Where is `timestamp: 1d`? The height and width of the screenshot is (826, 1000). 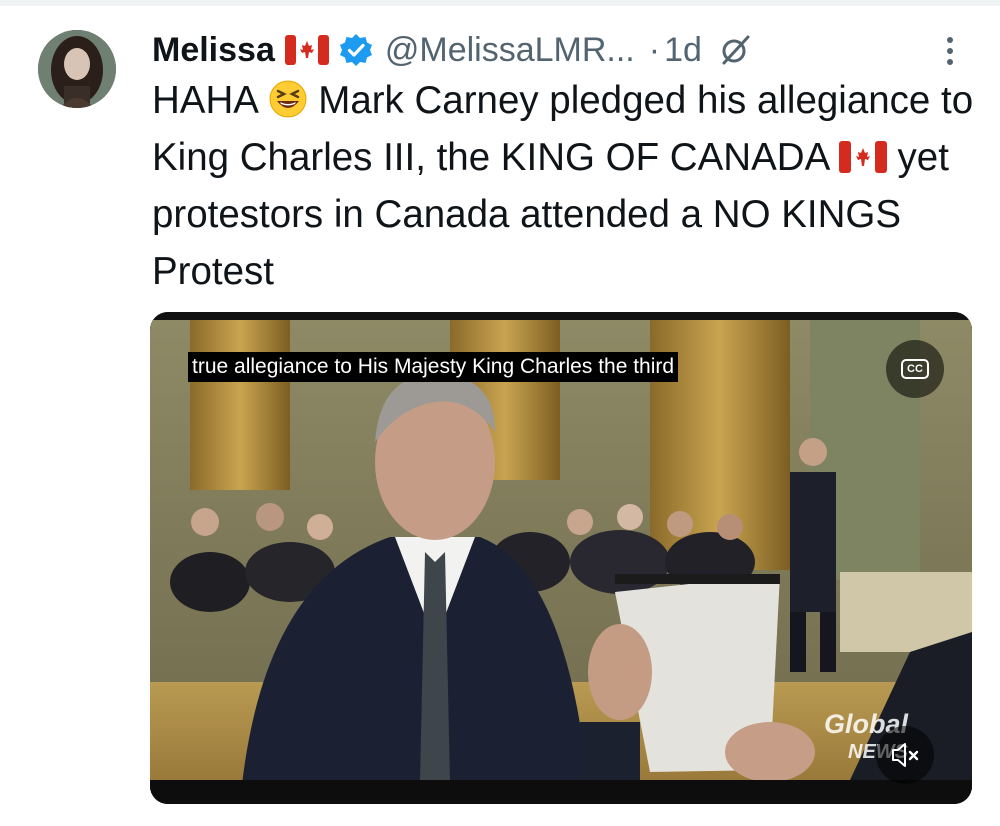 timestamp: 1d is located at coordinates (683, 50).